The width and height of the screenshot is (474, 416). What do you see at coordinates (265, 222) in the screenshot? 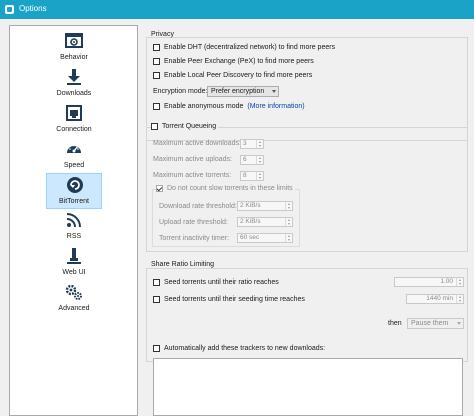
I see `upload-threshold-spinbox: 2 KiB/s` at bounding box center [265, 222].